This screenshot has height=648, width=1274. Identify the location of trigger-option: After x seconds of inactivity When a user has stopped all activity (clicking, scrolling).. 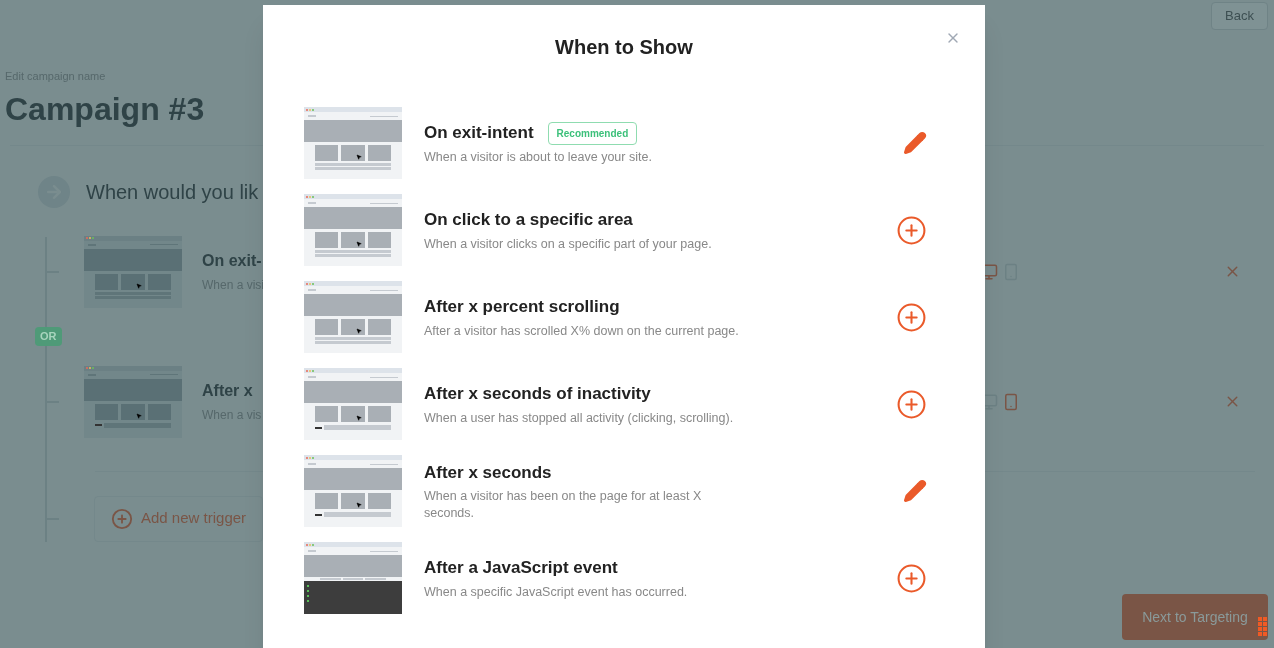
(615, 404).